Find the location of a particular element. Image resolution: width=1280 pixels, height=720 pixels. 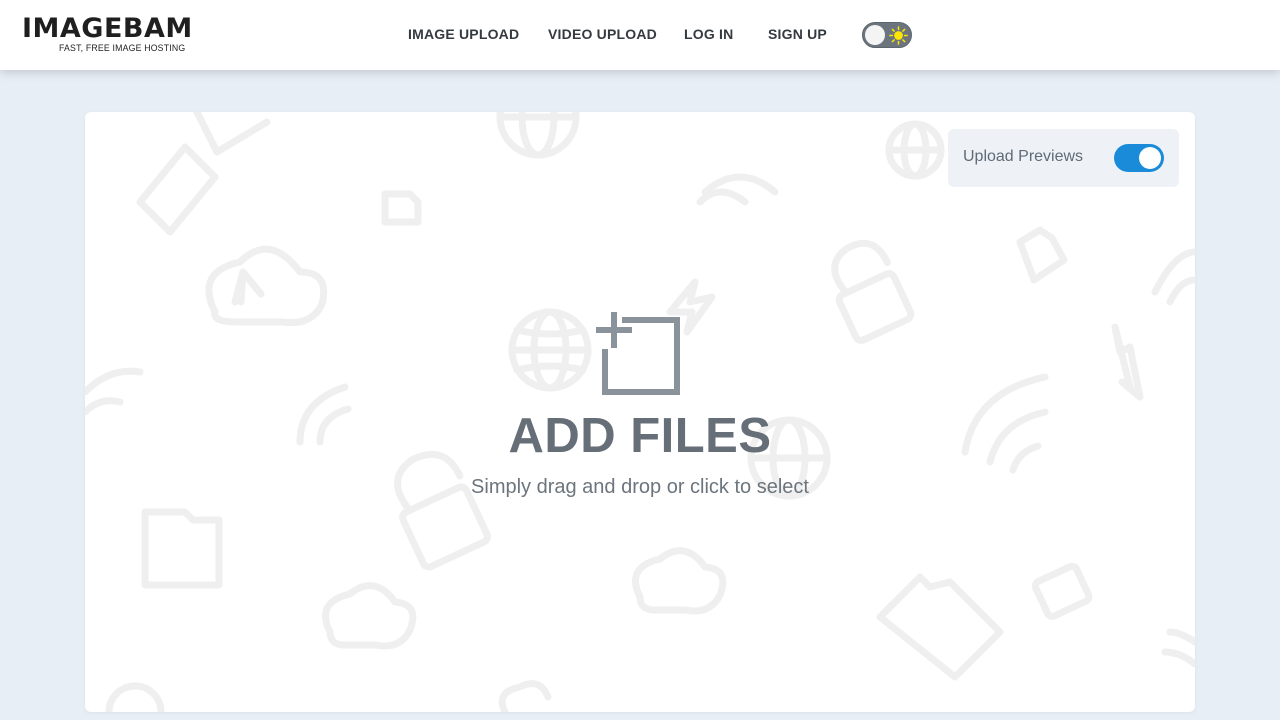

nav-image-upload: IMAGE UPLOAD is located at coordinates (463, 34).